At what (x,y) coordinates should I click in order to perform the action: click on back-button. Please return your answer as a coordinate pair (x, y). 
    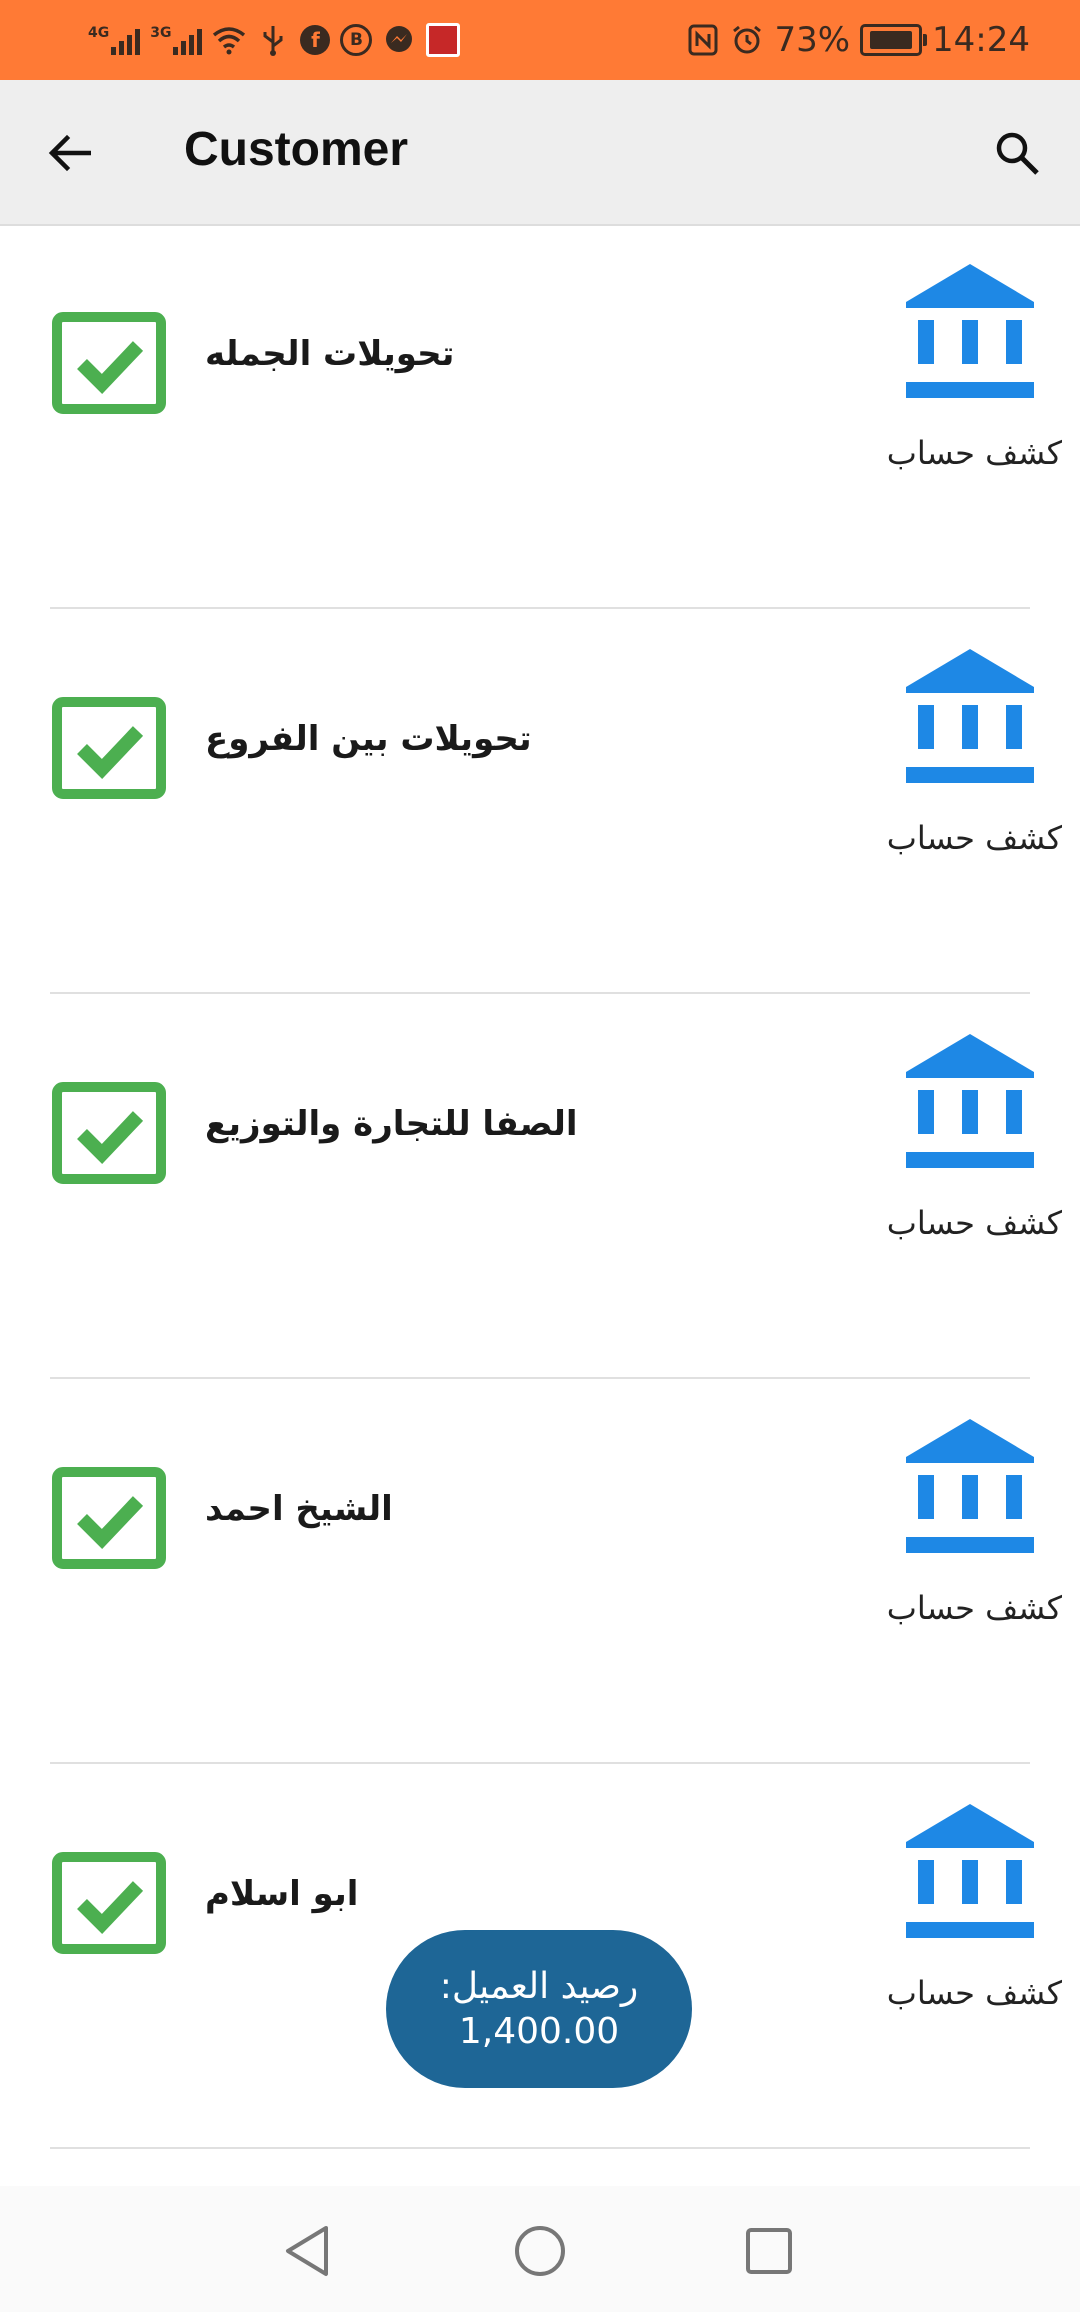
    Looking at the image, I should click on (69, 153).